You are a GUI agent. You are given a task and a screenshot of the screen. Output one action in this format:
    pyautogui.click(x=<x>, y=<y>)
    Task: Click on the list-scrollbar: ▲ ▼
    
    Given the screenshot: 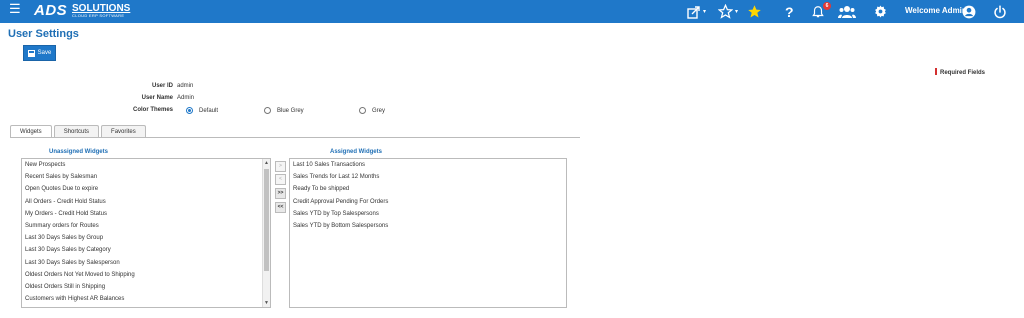 What is the action you would take?
    pyautogui.click(x=266, y=233)
    